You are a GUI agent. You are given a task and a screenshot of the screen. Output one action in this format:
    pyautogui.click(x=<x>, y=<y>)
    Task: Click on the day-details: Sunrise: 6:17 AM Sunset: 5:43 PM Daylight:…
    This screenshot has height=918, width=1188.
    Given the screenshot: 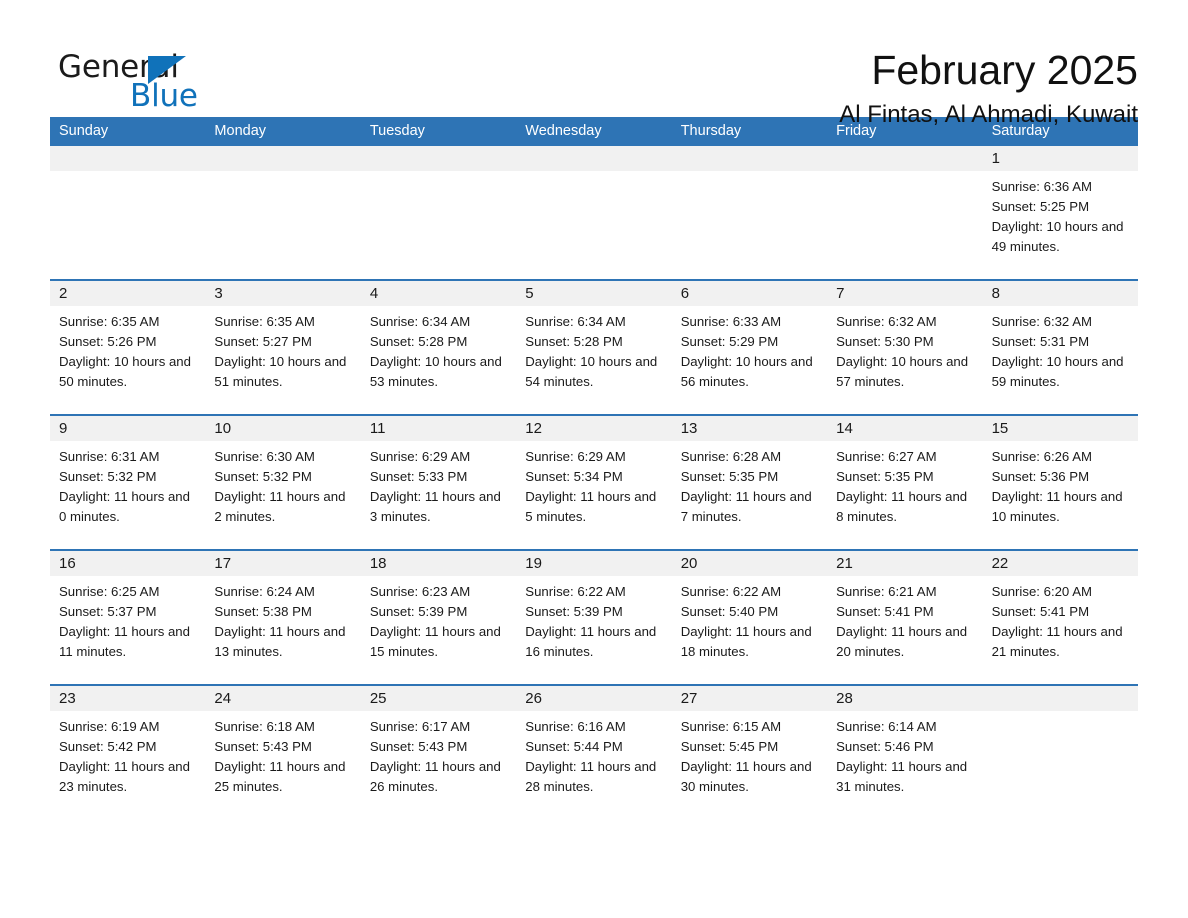 What is the action you would take?
    pyautogui.click(x=438, y=754)
    